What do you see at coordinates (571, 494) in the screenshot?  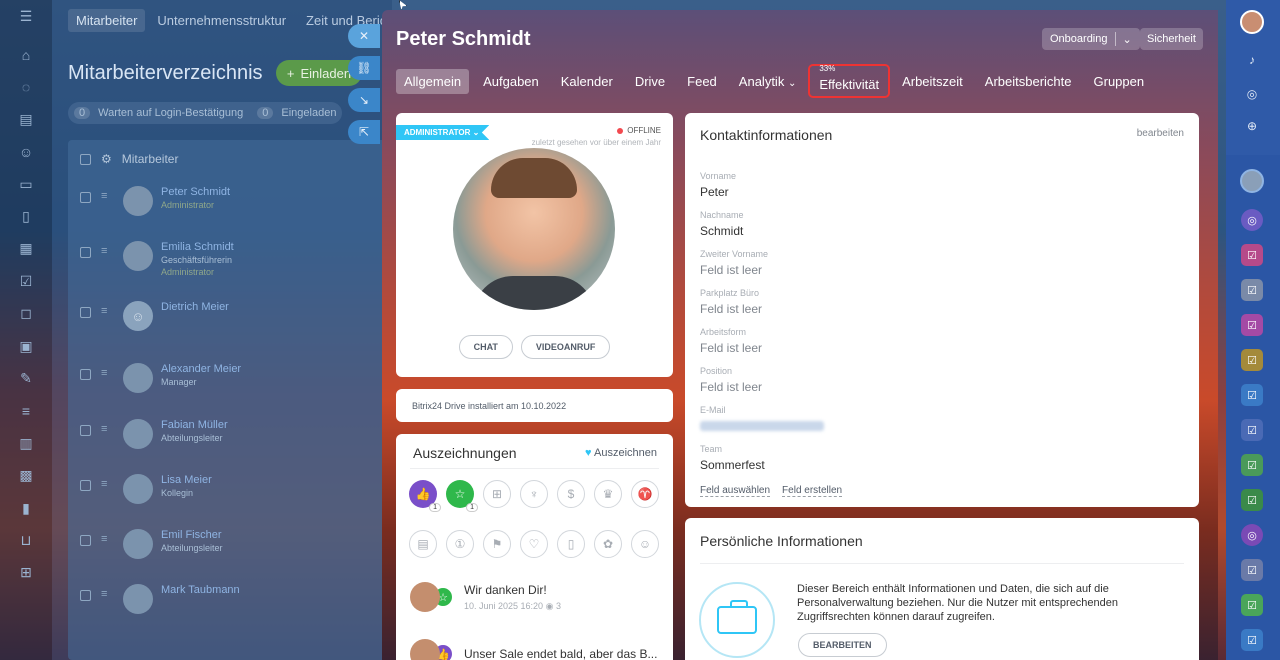 I see `money-bag-badge-icon: $` at bounding box center [571, 494].